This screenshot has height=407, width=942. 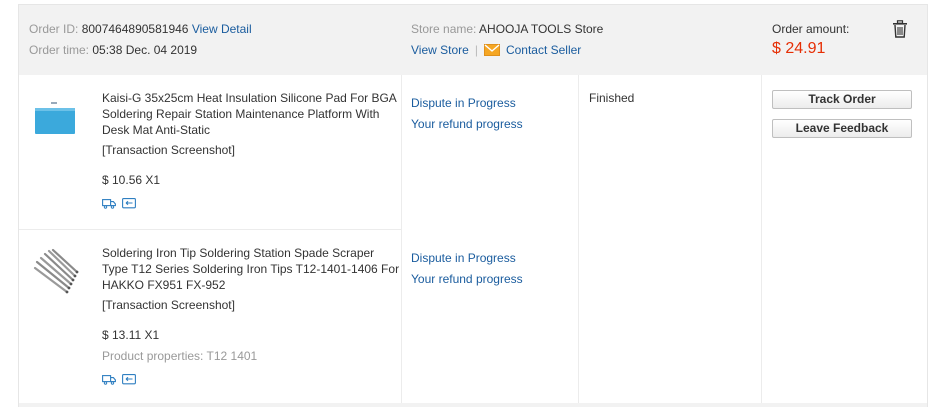 What do you see at coordinates (131, 335) in the screenshot?
I see `product-price: $ 13.11 X1` at bounding box center [131, 335].